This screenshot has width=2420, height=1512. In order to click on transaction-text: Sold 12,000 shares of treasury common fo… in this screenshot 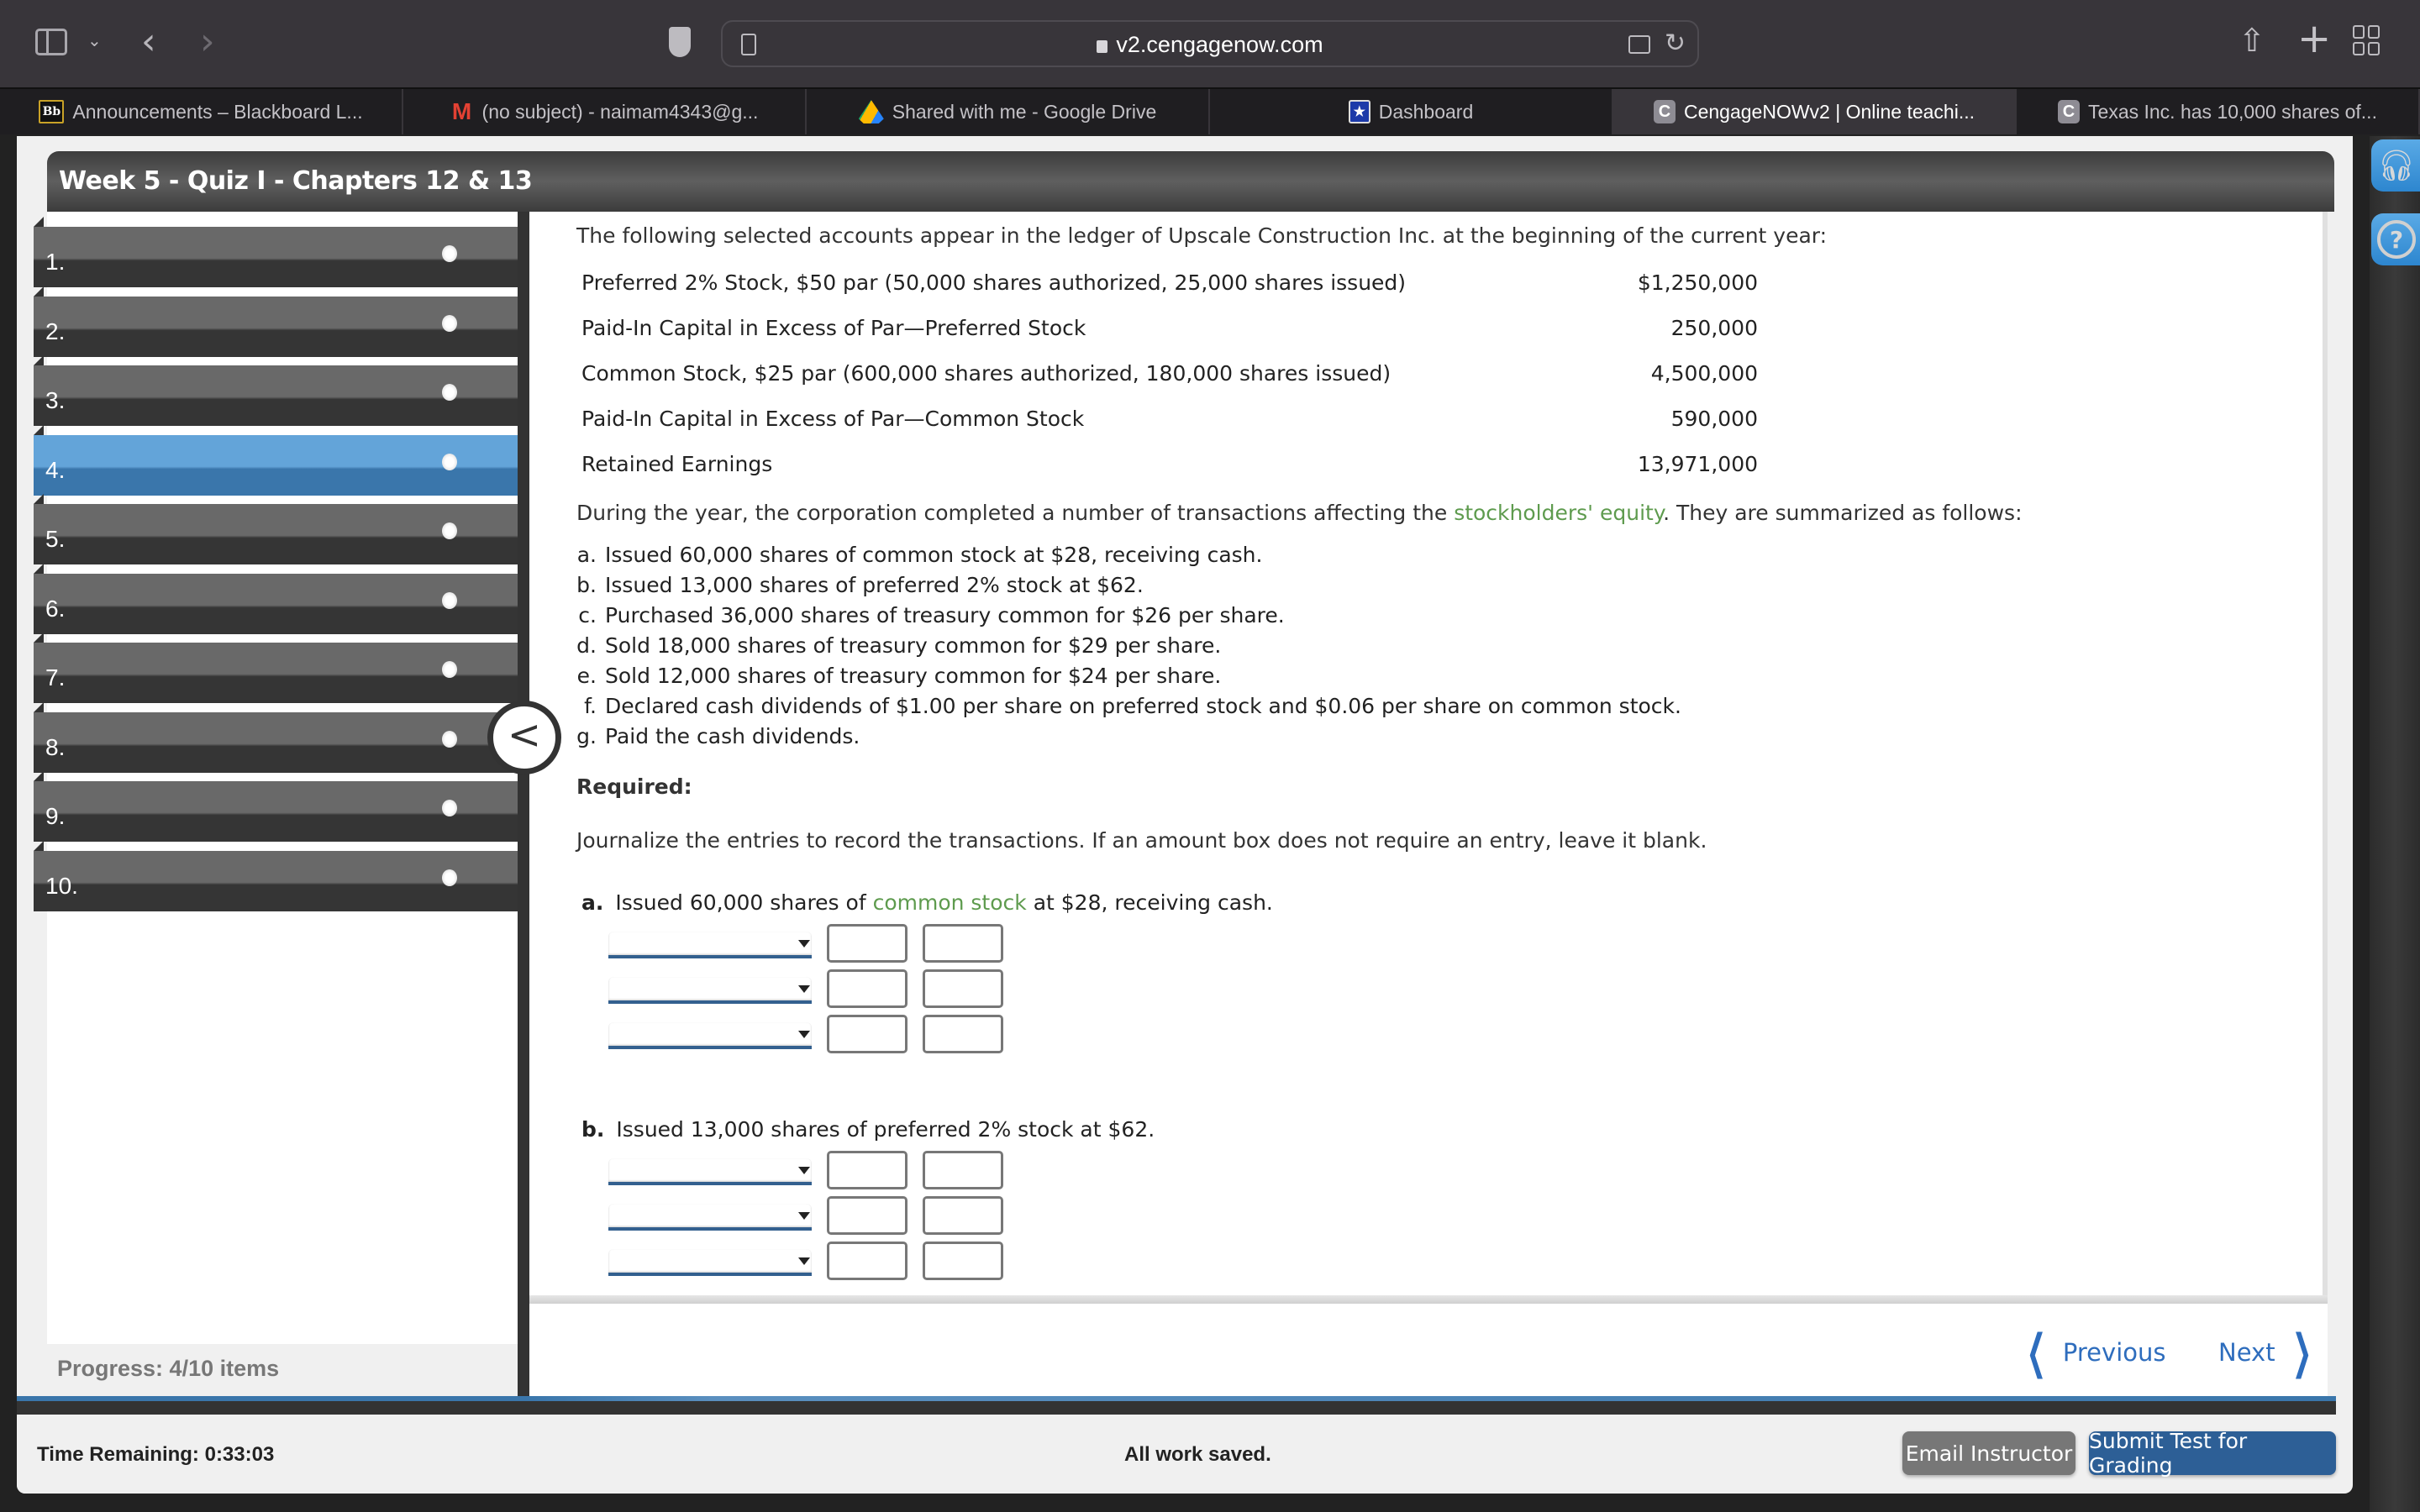, I will do `click(913, 676)`.